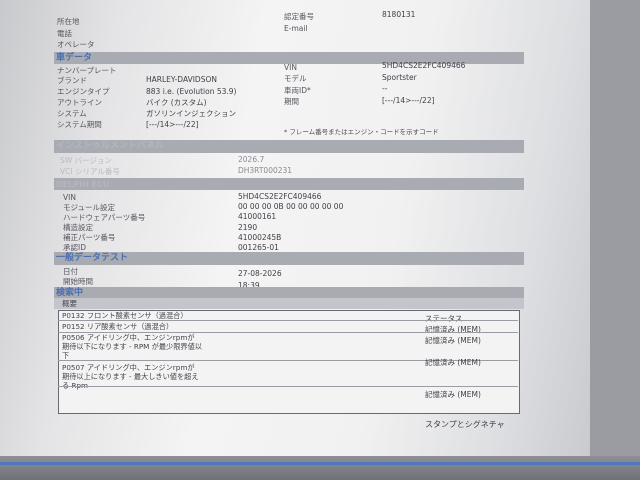  I want to click on ecu-vin-label: VIN, so click(69, 197).